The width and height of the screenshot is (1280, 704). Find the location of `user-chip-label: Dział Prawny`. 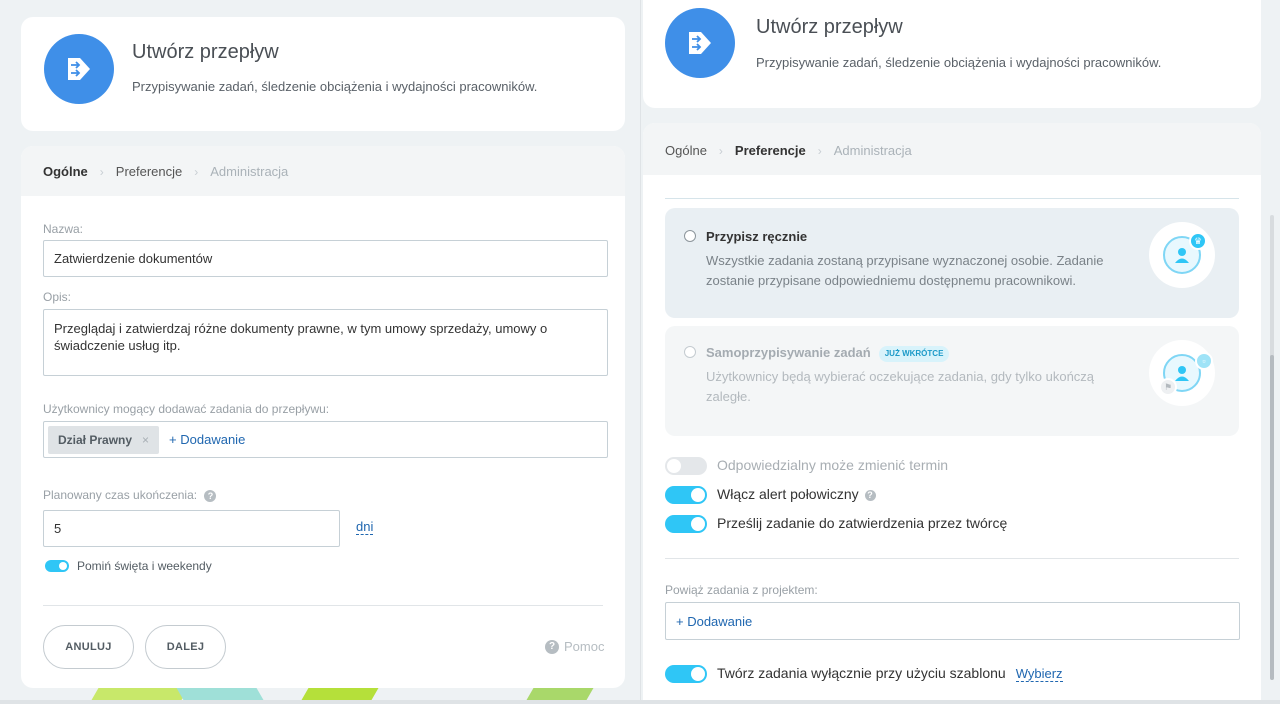

user-chip-label: Dział Prawny is located at coordinates (95, 439).